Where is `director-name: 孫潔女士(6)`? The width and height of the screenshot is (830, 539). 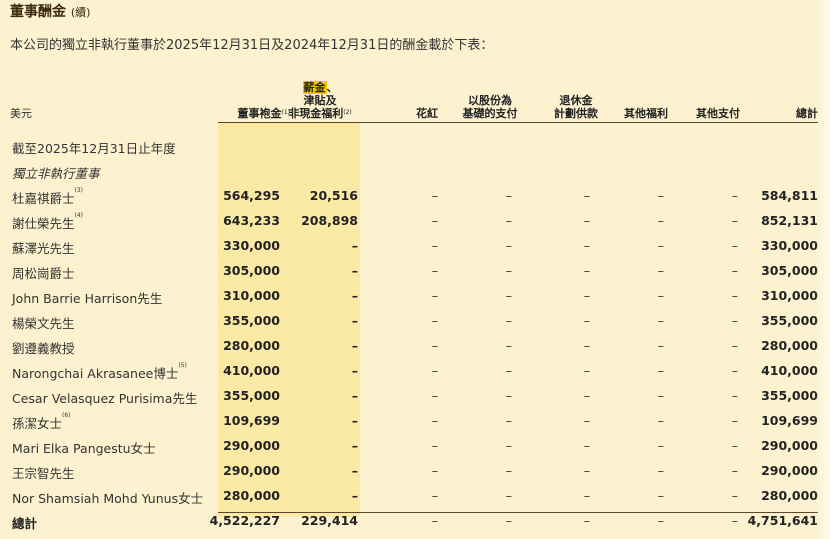
director-name: 孫潔女士(6) is located at coordinates (41, 421).